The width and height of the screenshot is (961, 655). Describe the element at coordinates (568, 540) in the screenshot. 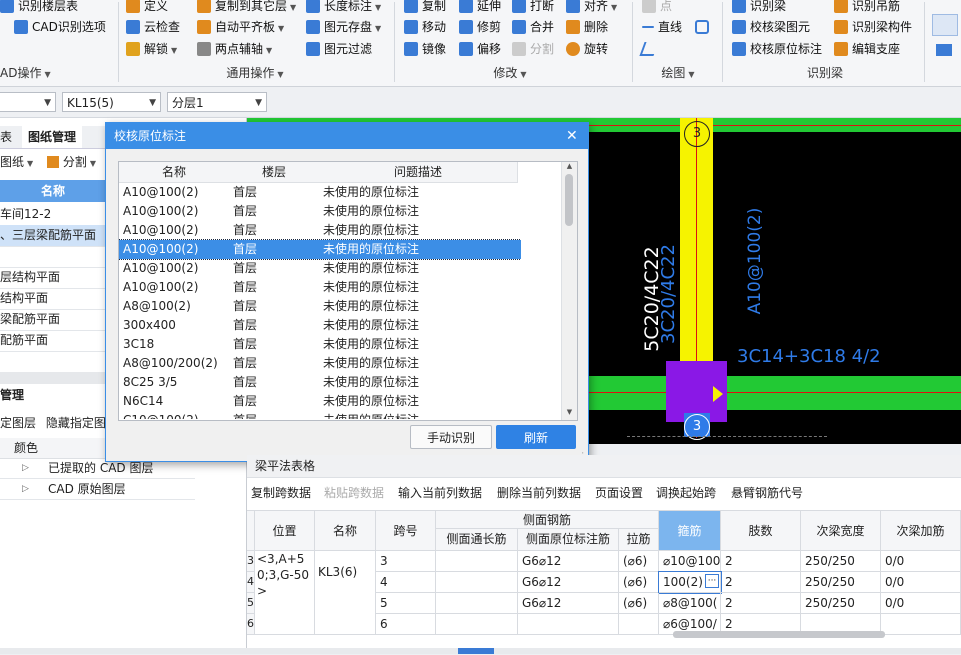

I see `header-side-insitu: 侧面原位标注筋` at that location.